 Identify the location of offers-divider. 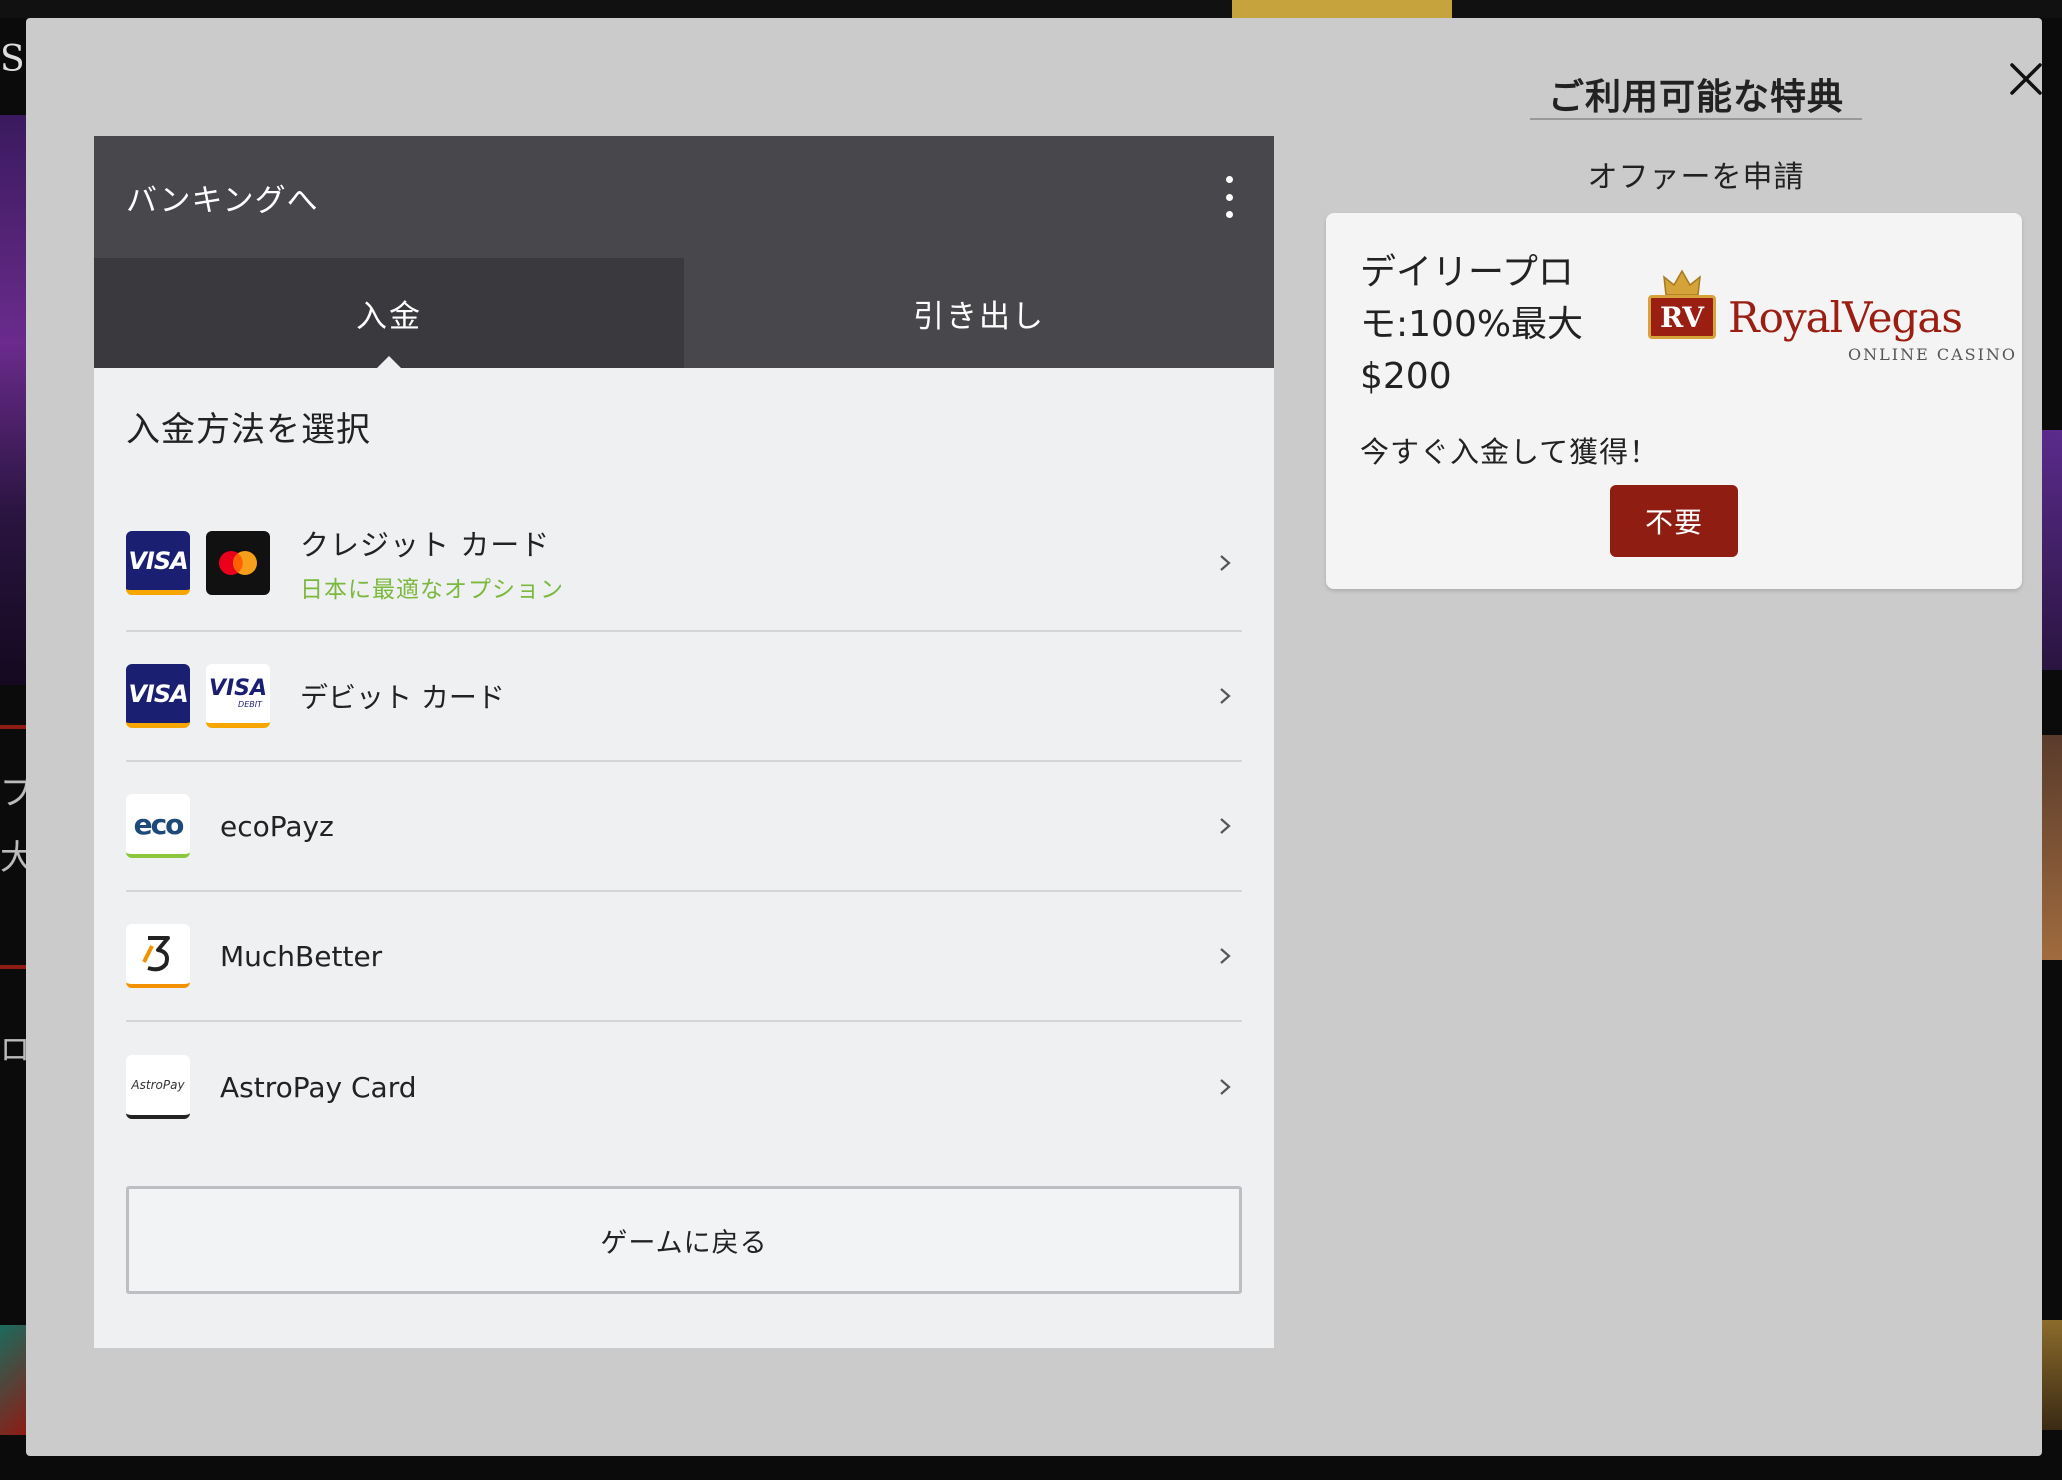
(1696, 119).